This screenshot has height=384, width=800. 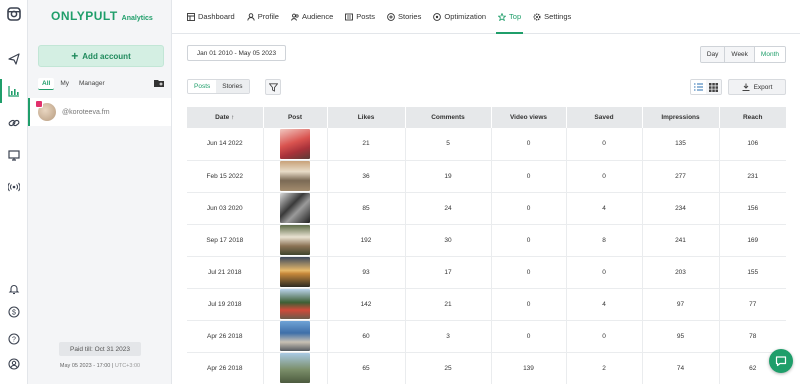 I want to click on account-item: @koroteeva.fm, so click(x=99, y=112).